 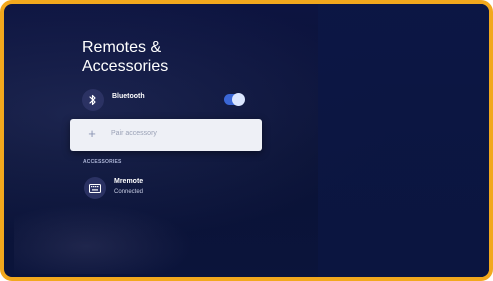 What do you see at coordinates (104, 239) in the screenshot?
I see `background-glow` at bounding box center [104, 239].